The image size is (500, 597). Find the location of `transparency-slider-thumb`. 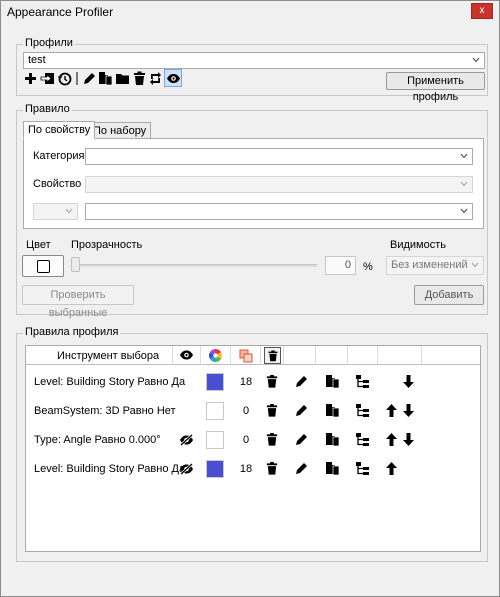

transparency-slider-thumb is located at coordinates (75, 264).